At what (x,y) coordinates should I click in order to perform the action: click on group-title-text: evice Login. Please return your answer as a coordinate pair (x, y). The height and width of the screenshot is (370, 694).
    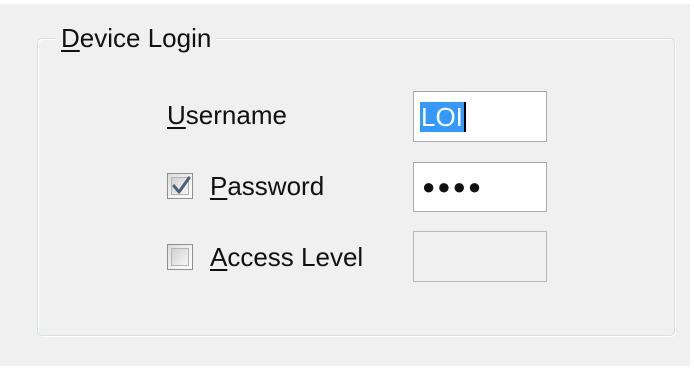
    Looking at the image, I should click on (145, 38).